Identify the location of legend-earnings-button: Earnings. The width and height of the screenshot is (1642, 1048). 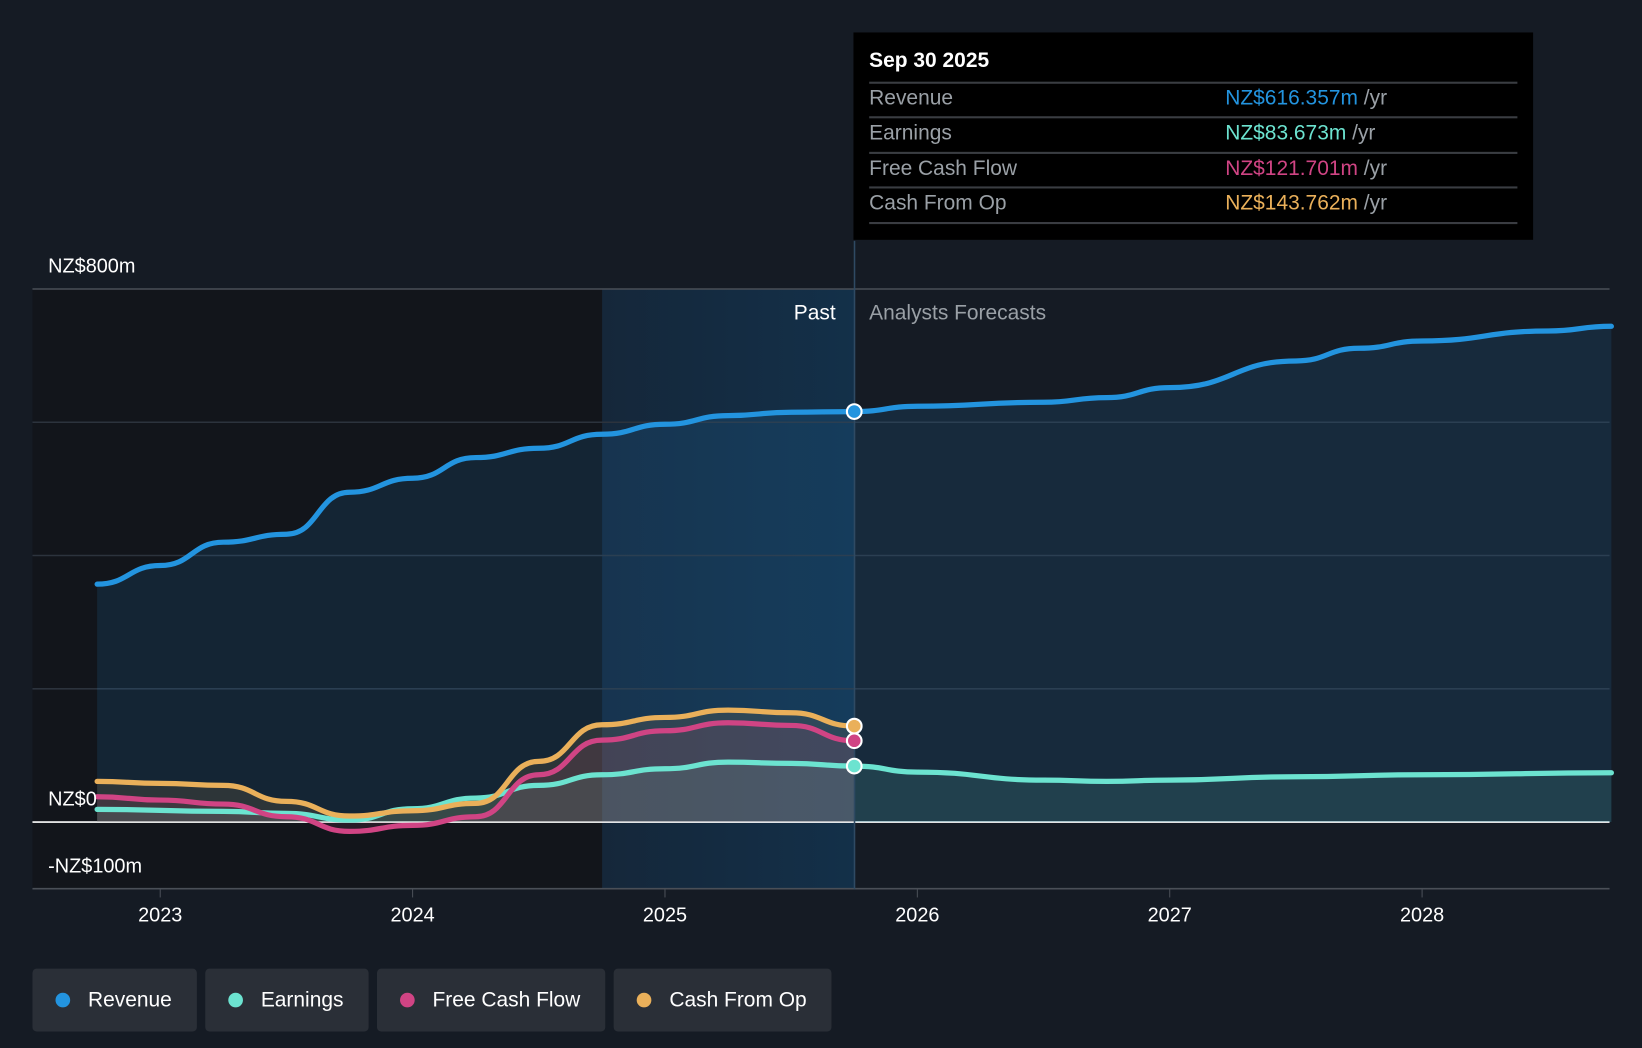
(287, 1000).